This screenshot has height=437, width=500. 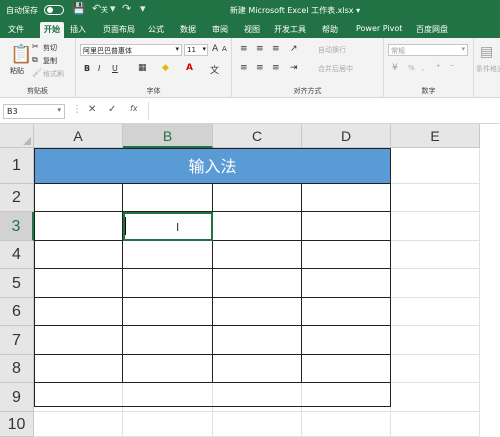 What do you see at coordinates (17, 424) in the screenshot?
I see `row-header-10: 10` at bounding box center [17, 424].